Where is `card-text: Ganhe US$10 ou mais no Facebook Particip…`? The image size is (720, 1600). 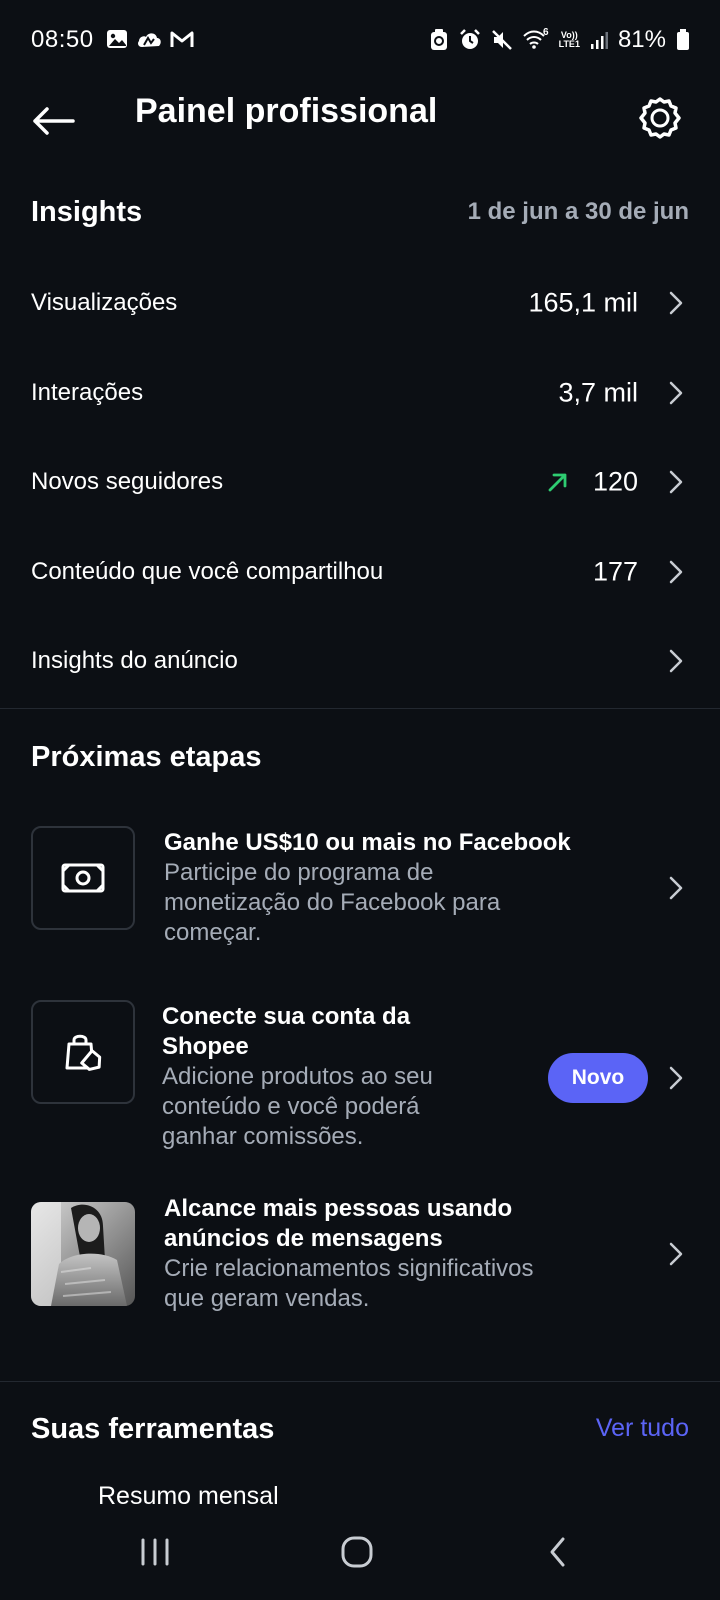
card-text: Ganhe US$10 ou mais no Facebook Particip… is located at coordinates (367, 888).